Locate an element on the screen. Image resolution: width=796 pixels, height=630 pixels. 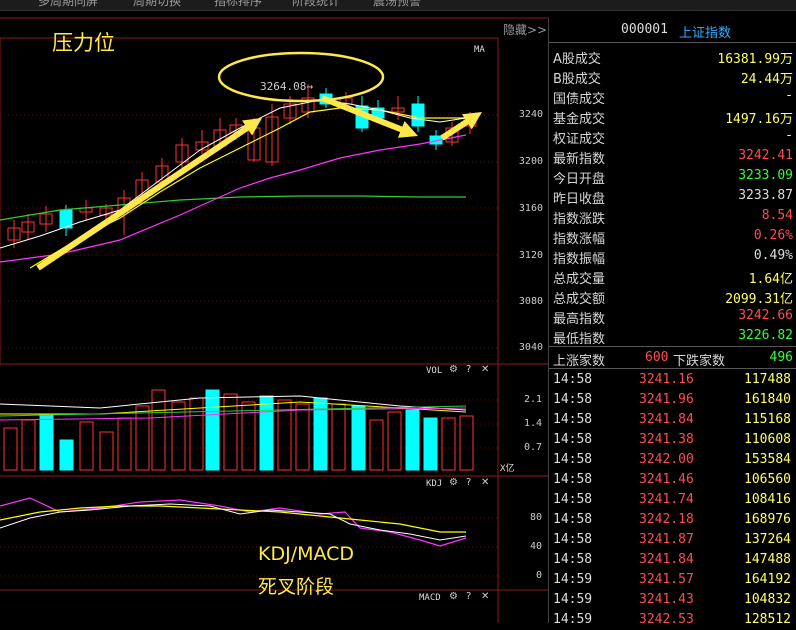
vol-ma-line is located at coordinates (233, 411).